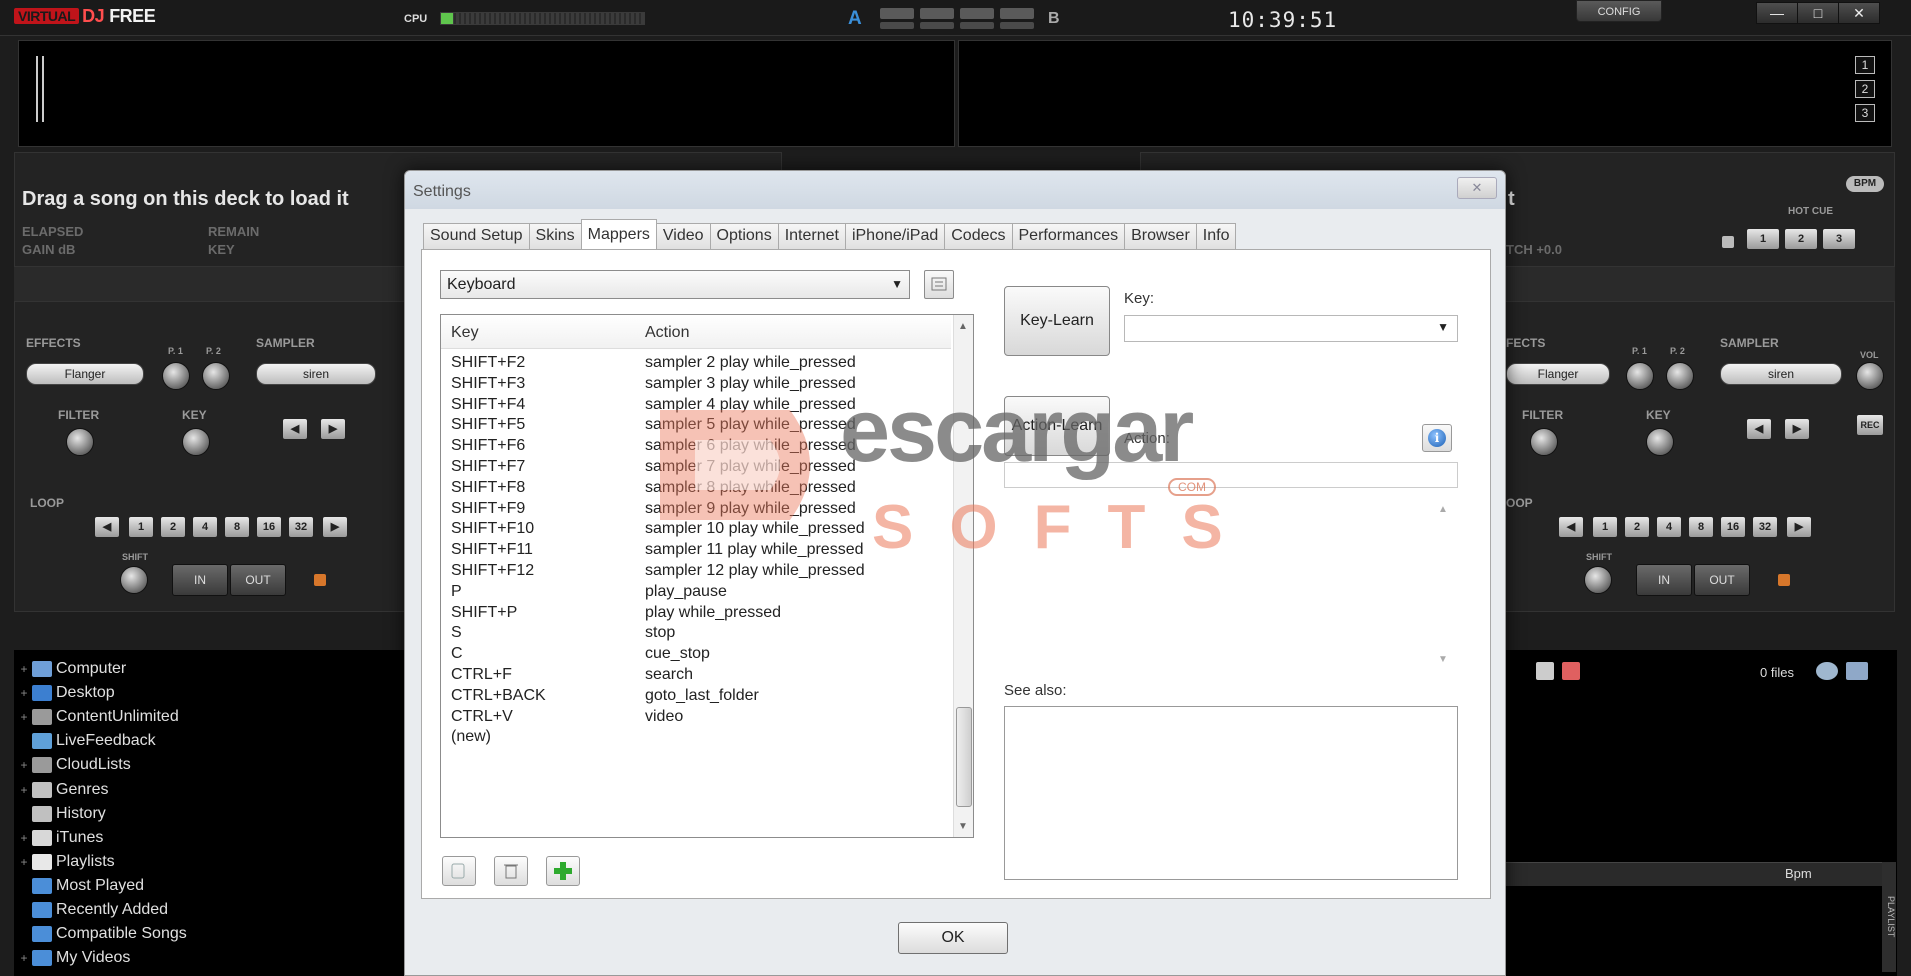  Describe the element at coordinates (63, 790) in the screenshot. I see `tree-item-genres: + Genres` at that location.